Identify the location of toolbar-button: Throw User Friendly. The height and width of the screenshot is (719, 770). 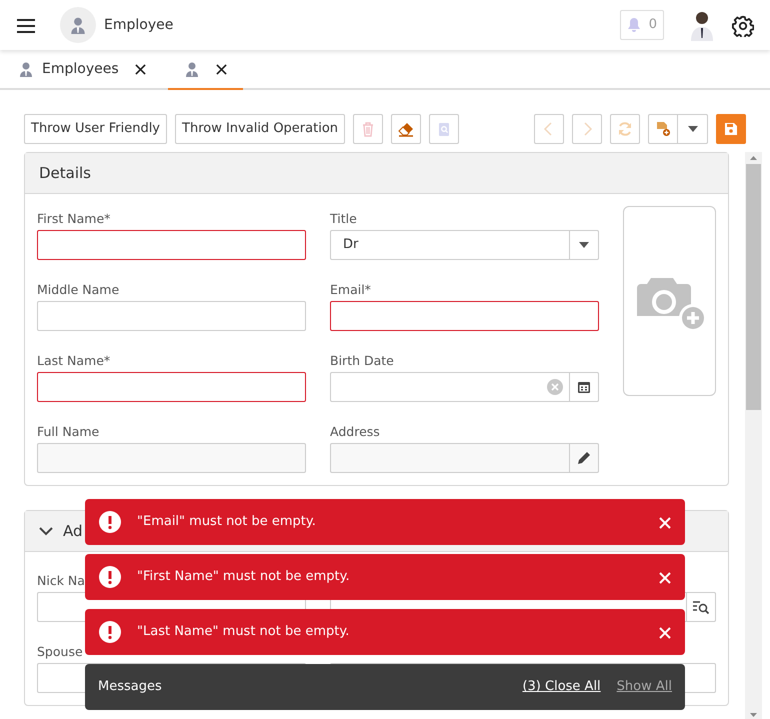
(96, 129).